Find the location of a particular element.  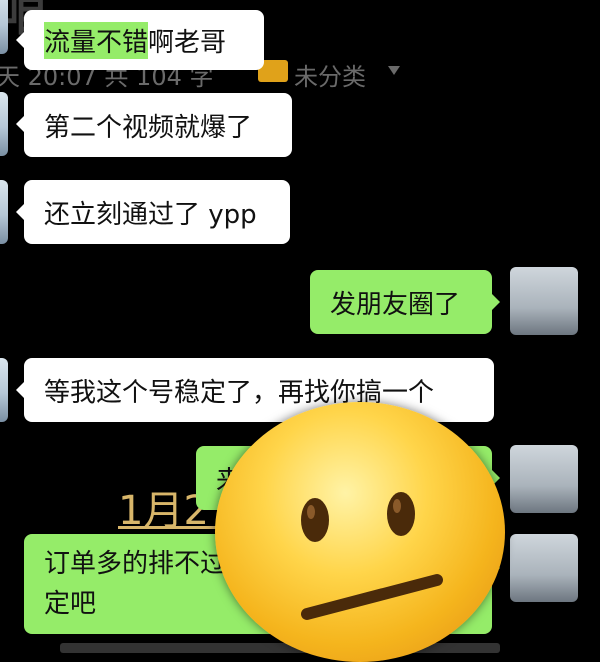

message-bubble: 发朋友圈了 is located at coordinates (401, 302).